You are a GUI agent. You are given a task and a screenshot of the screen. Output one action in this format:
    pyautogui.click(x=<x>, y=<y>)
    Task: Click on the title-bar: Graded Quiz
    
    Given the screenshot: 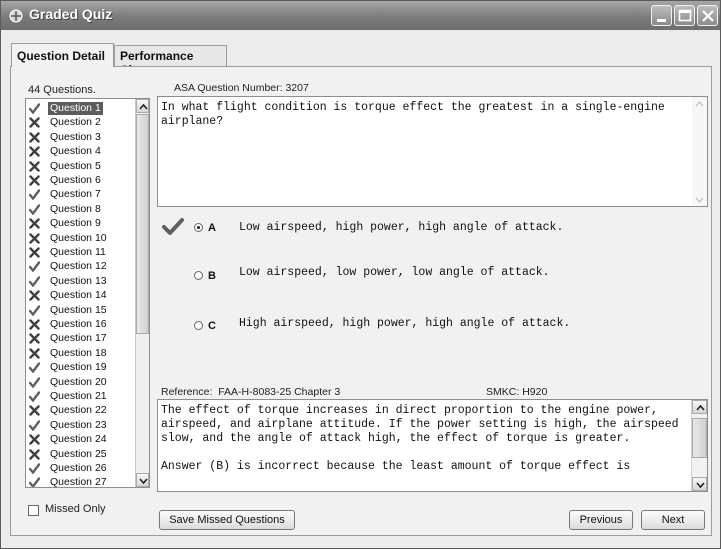 What is the action you would take?
    pyautogui.click(x=360, y=15)
    